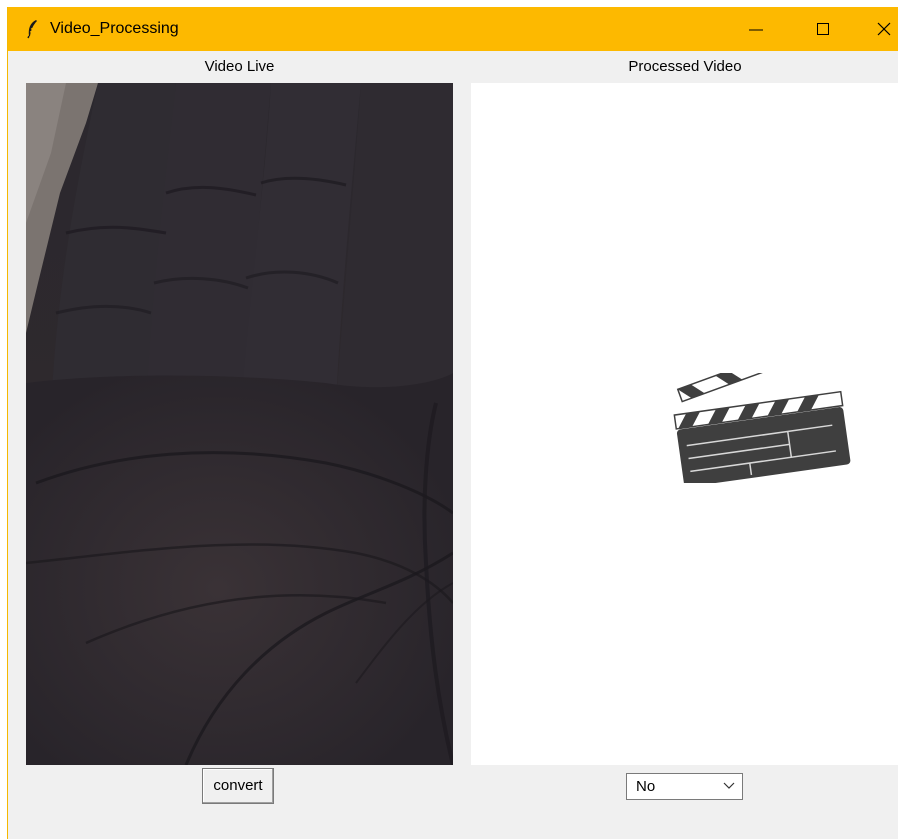 The image size is (898, 839). I want to click on maximize-icon, so click(823, 29).